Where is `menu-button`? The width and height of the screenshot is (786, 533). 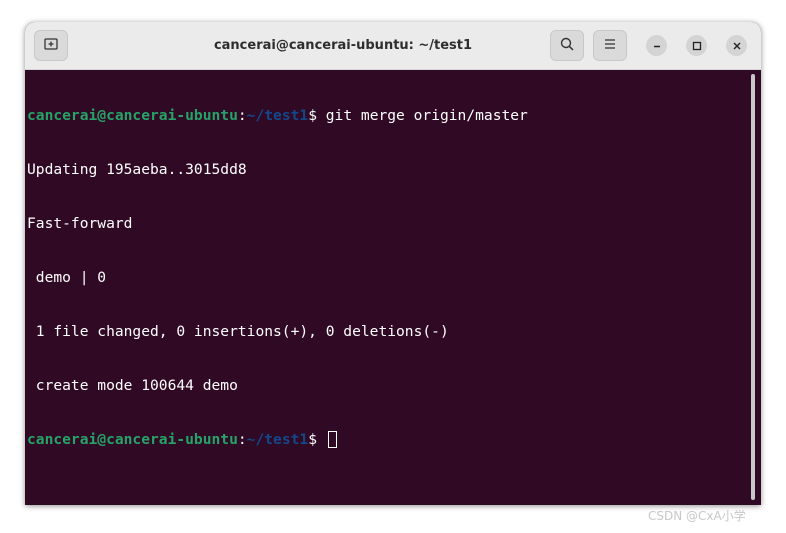
menu-button is located at coordinates (610, 45).